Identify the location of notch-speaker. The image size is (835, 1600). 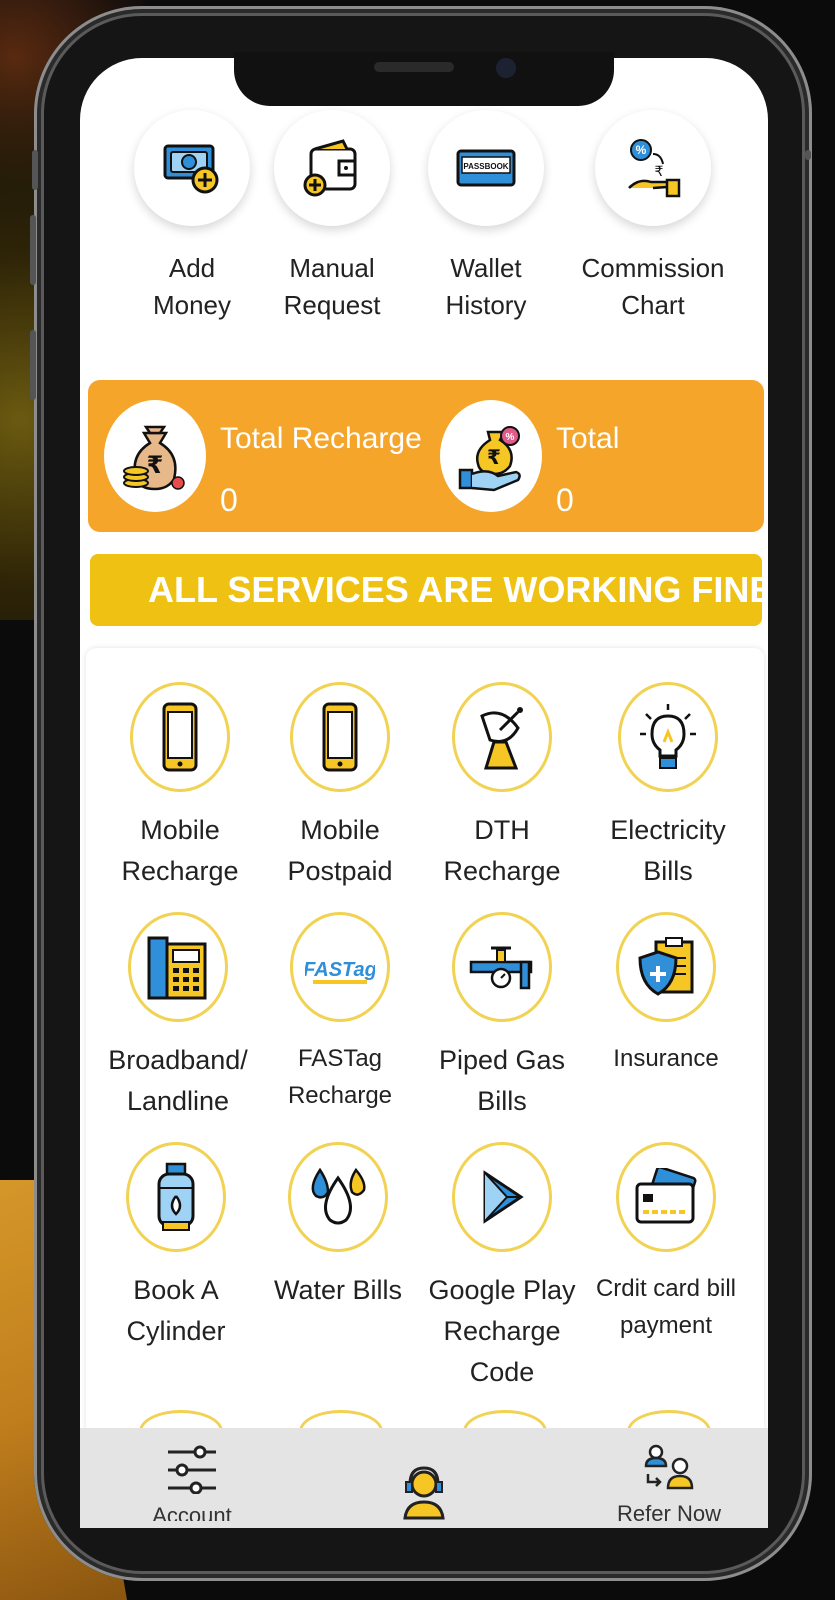
(414, 67).